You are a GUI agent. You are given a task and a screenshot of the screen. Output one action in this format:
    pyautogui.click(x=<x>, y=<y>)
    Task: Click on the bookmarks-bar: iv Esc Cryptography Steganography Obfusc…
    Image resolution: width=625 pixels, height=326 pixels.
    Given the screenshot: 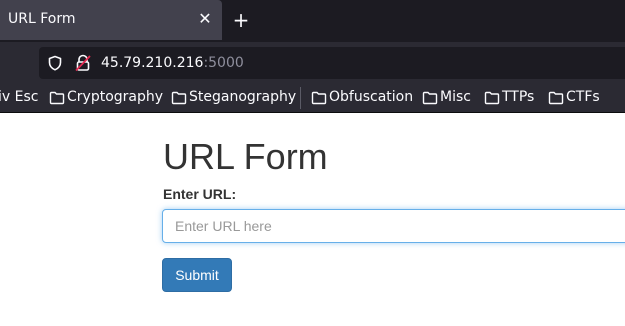 What is the action you would take?
    pyautogui.click(x=312, y=98)
    